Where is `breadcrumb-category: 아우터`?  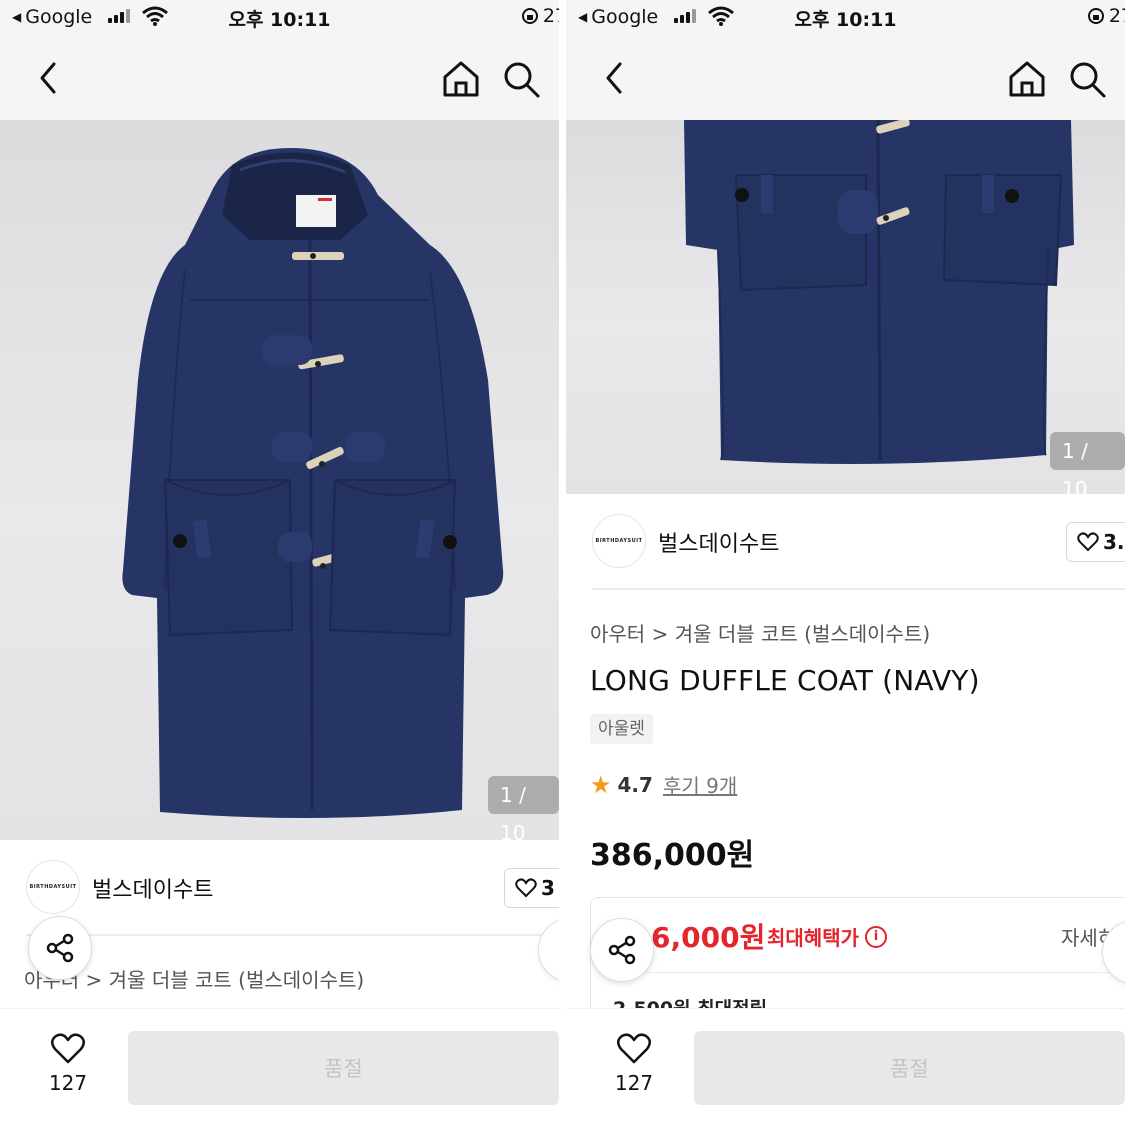
breadcrumb-category: 아우터 is located at coordinates (617, 634).